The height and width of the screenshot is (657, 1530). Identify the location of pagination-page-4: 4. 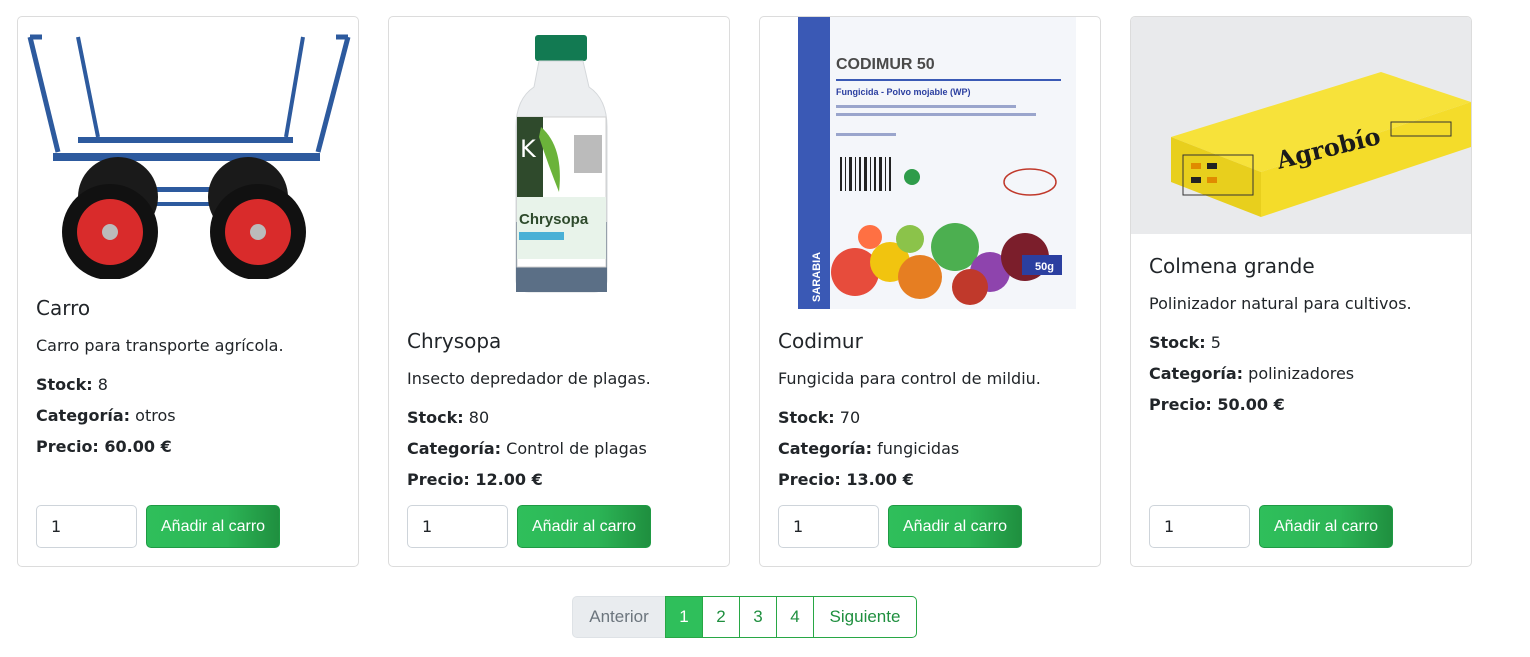
(795, 617).